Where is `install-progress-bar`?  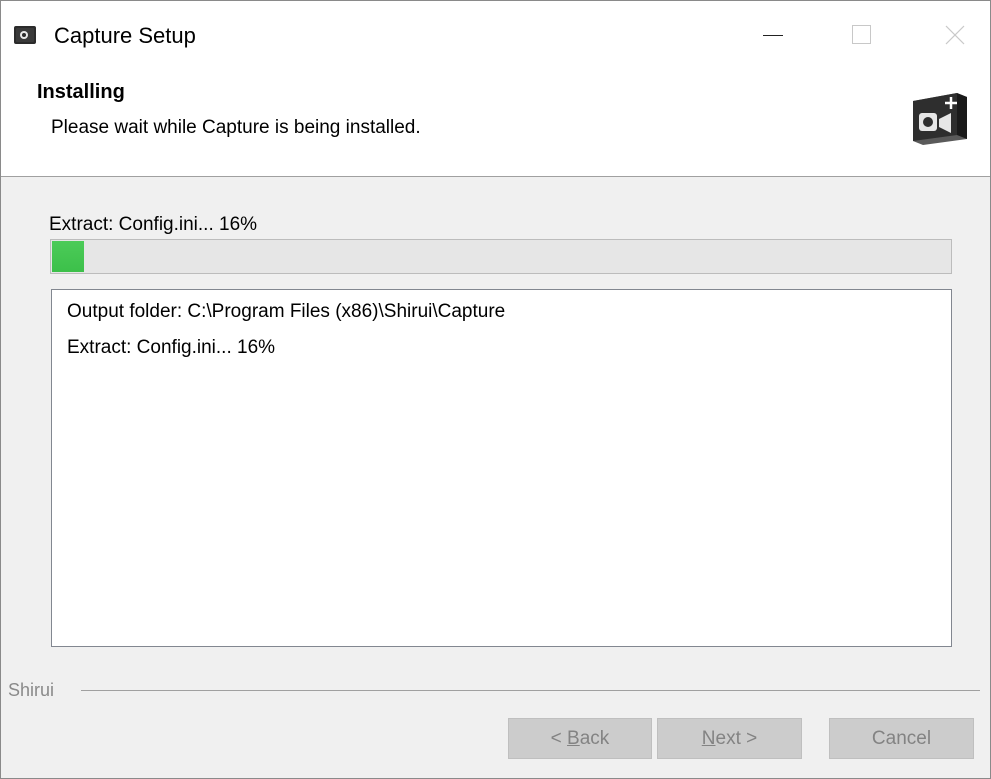 install-progress-bar is located at coordinates (501, 256).